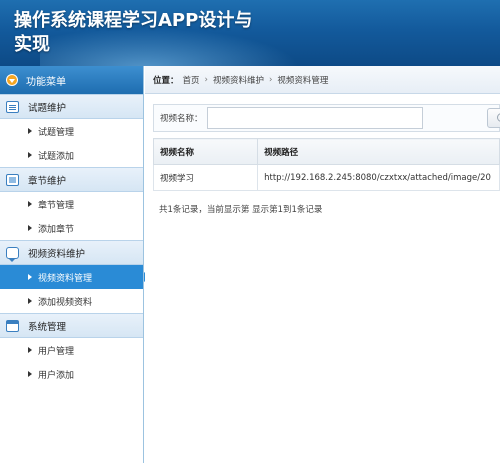 The height and width of the screenshot is (463, 500). Describe the element at coordinates (12, 179) in the screenshot. I see `card-icon` at that location.